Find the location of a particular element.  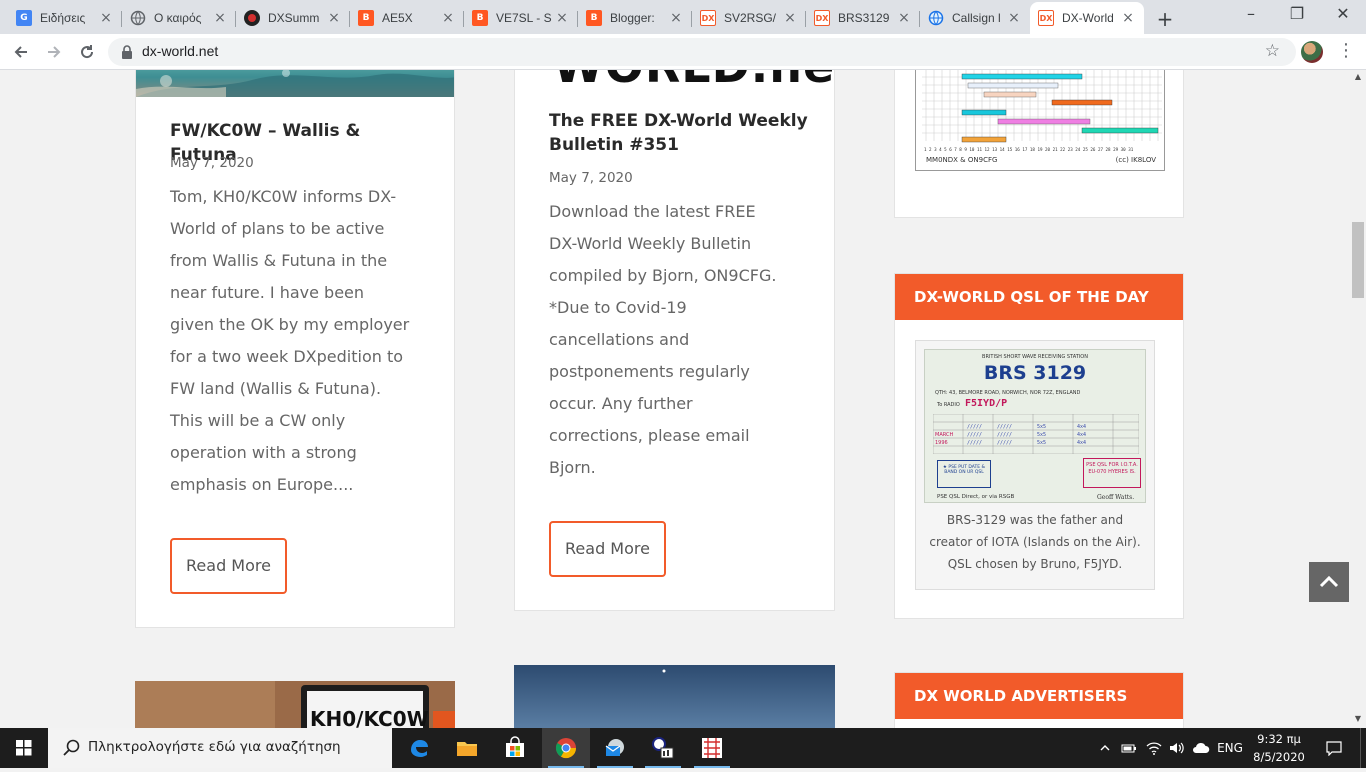

back-button is located at coordinates (21, 52).